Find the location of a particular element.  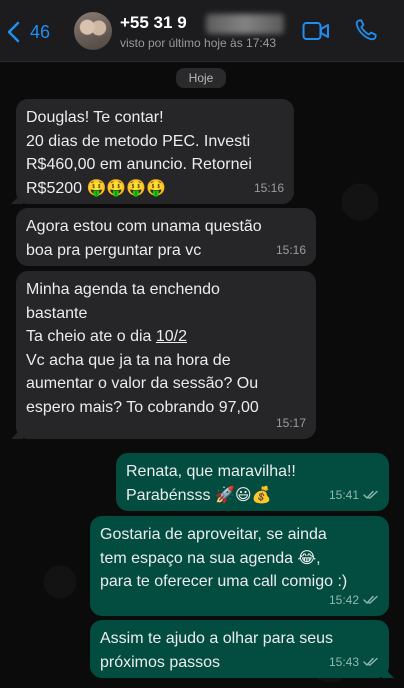

phone-icon is located at coordinates (366, 30).